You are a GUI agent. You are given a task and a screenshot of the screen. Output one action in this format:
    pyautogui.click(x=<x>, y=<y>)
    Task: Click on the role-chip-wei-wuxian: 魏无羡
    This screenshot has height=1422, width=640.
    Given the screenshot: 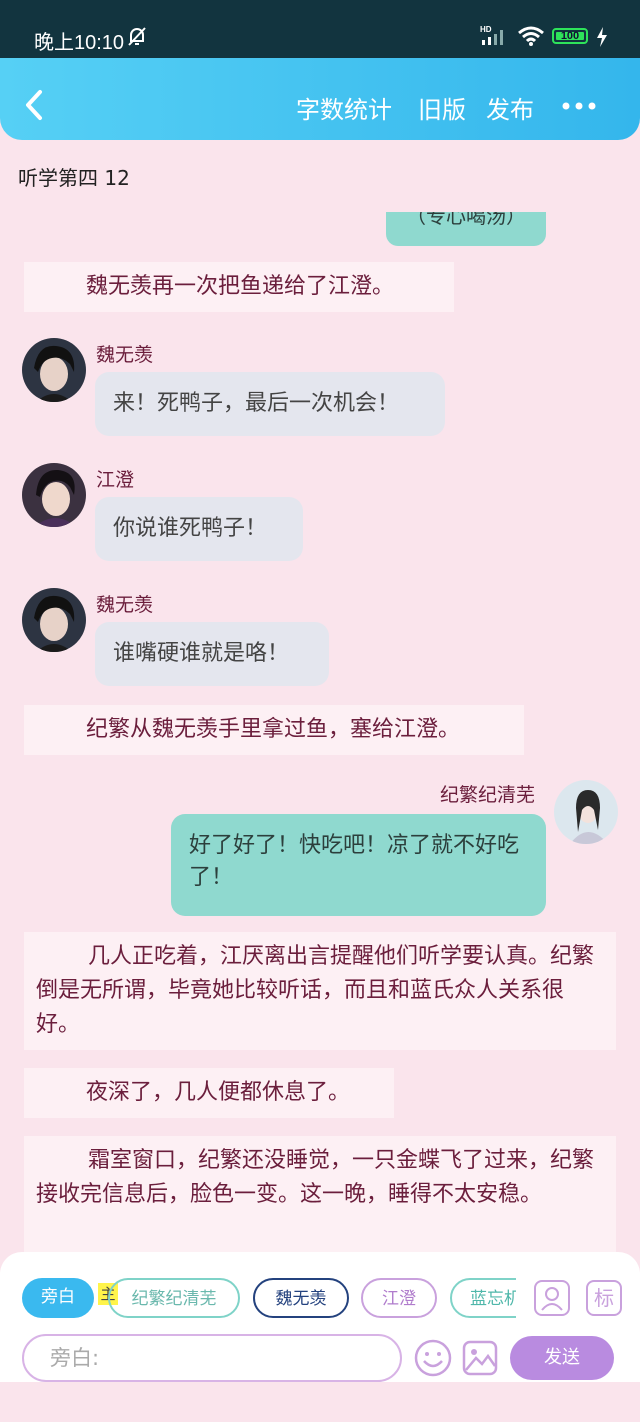 What is the action you would take?
    pyautogui.click(x=301, y=1298)
    